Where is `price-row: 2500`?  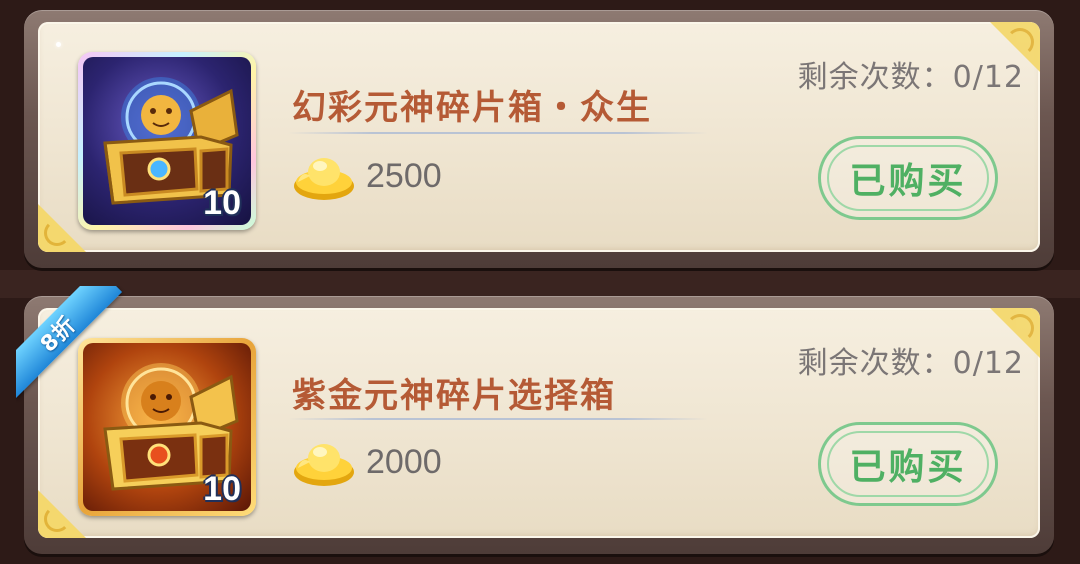 price-row: 2500 is located at coordinates (367, 176).